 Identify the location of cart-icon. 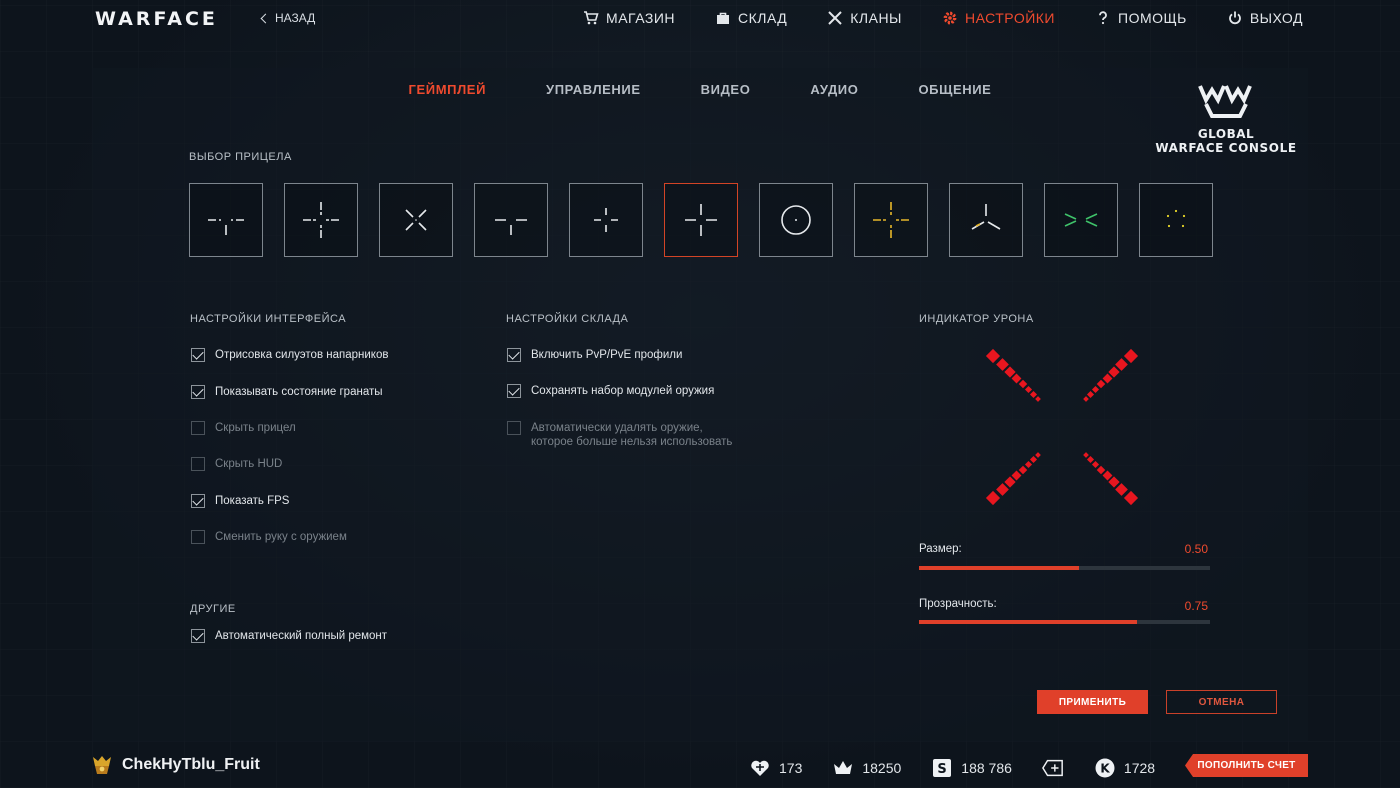
(591, 18).